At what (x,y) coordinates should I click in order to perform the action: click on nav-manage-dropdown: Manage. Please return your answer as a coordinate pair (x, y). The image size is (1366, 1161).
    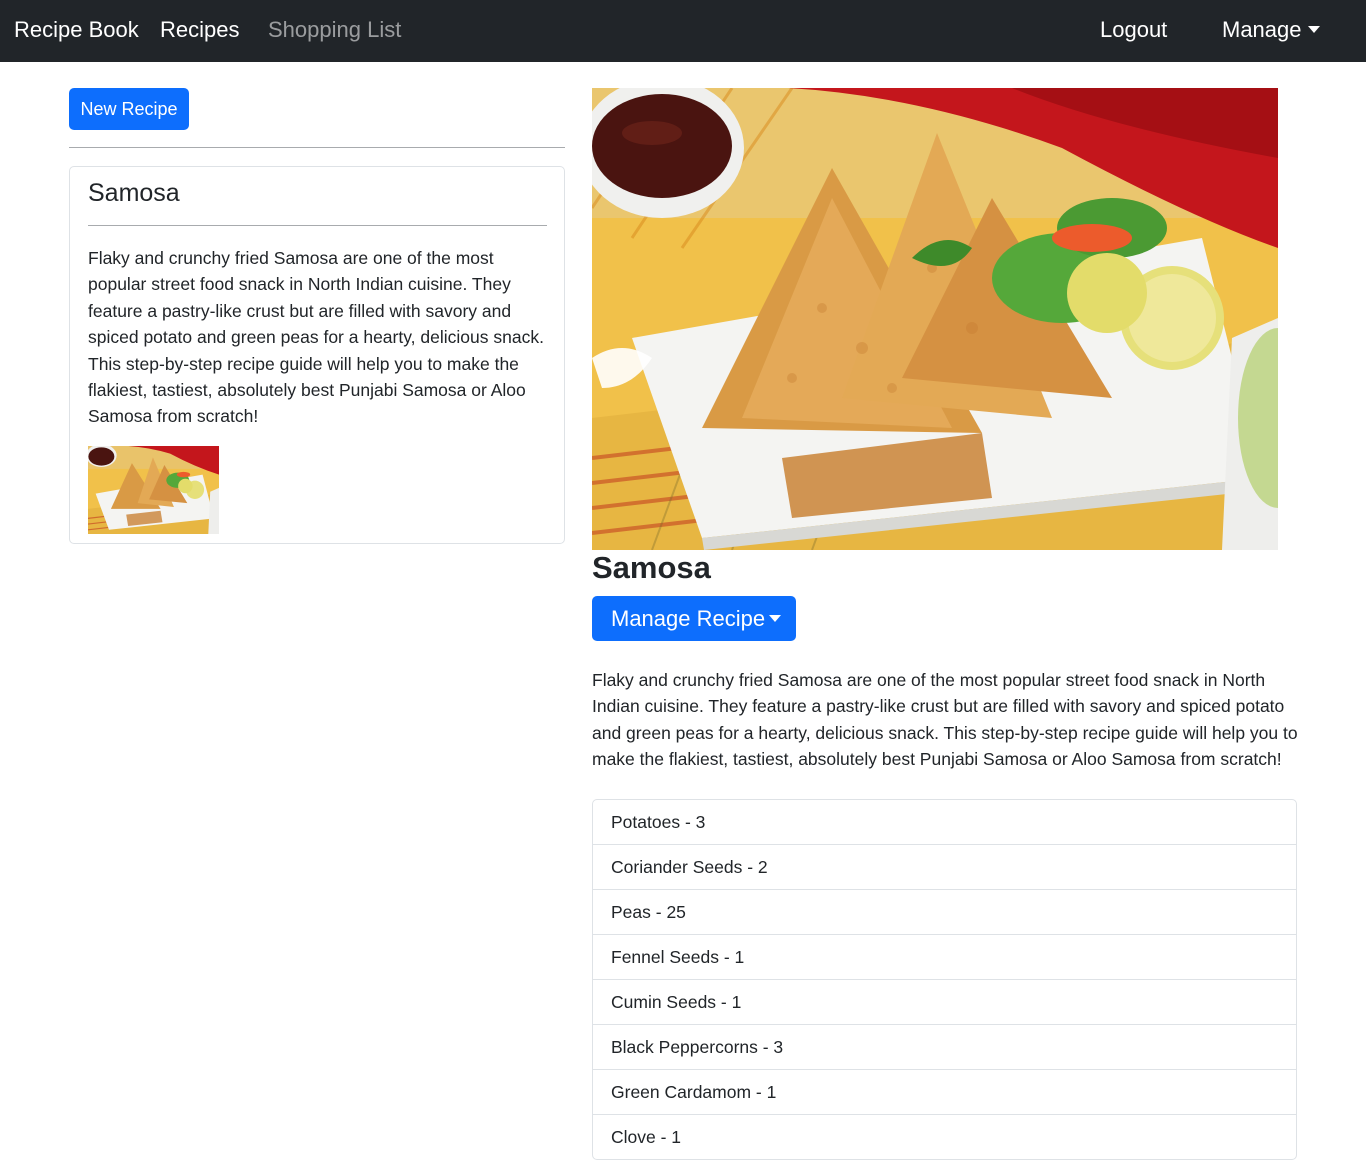
    Looking at the image, I should click on (1271, 30).